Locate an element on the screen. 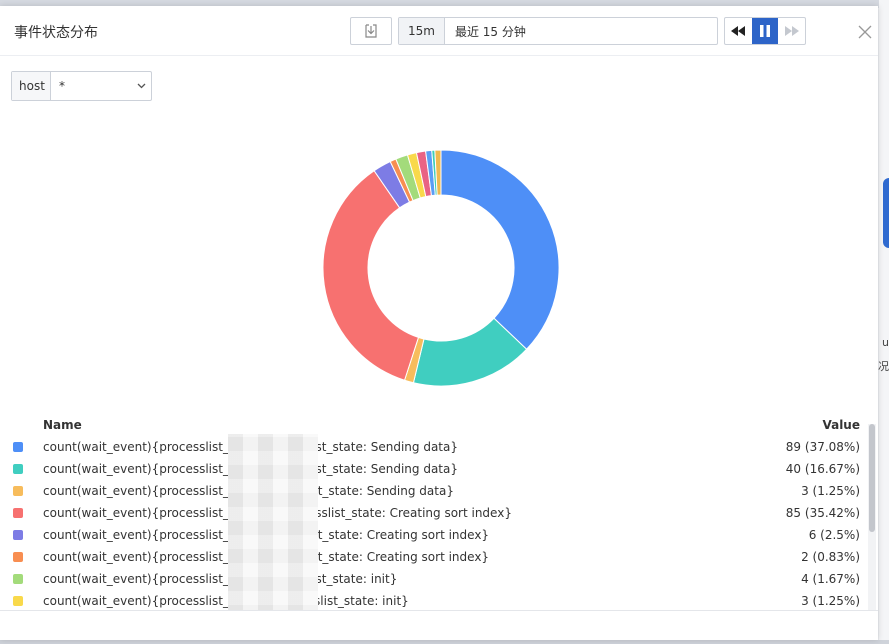 The width and height of the screenshot is (889, 644). scrollbar-thumb is located at coordinates (872, 478).